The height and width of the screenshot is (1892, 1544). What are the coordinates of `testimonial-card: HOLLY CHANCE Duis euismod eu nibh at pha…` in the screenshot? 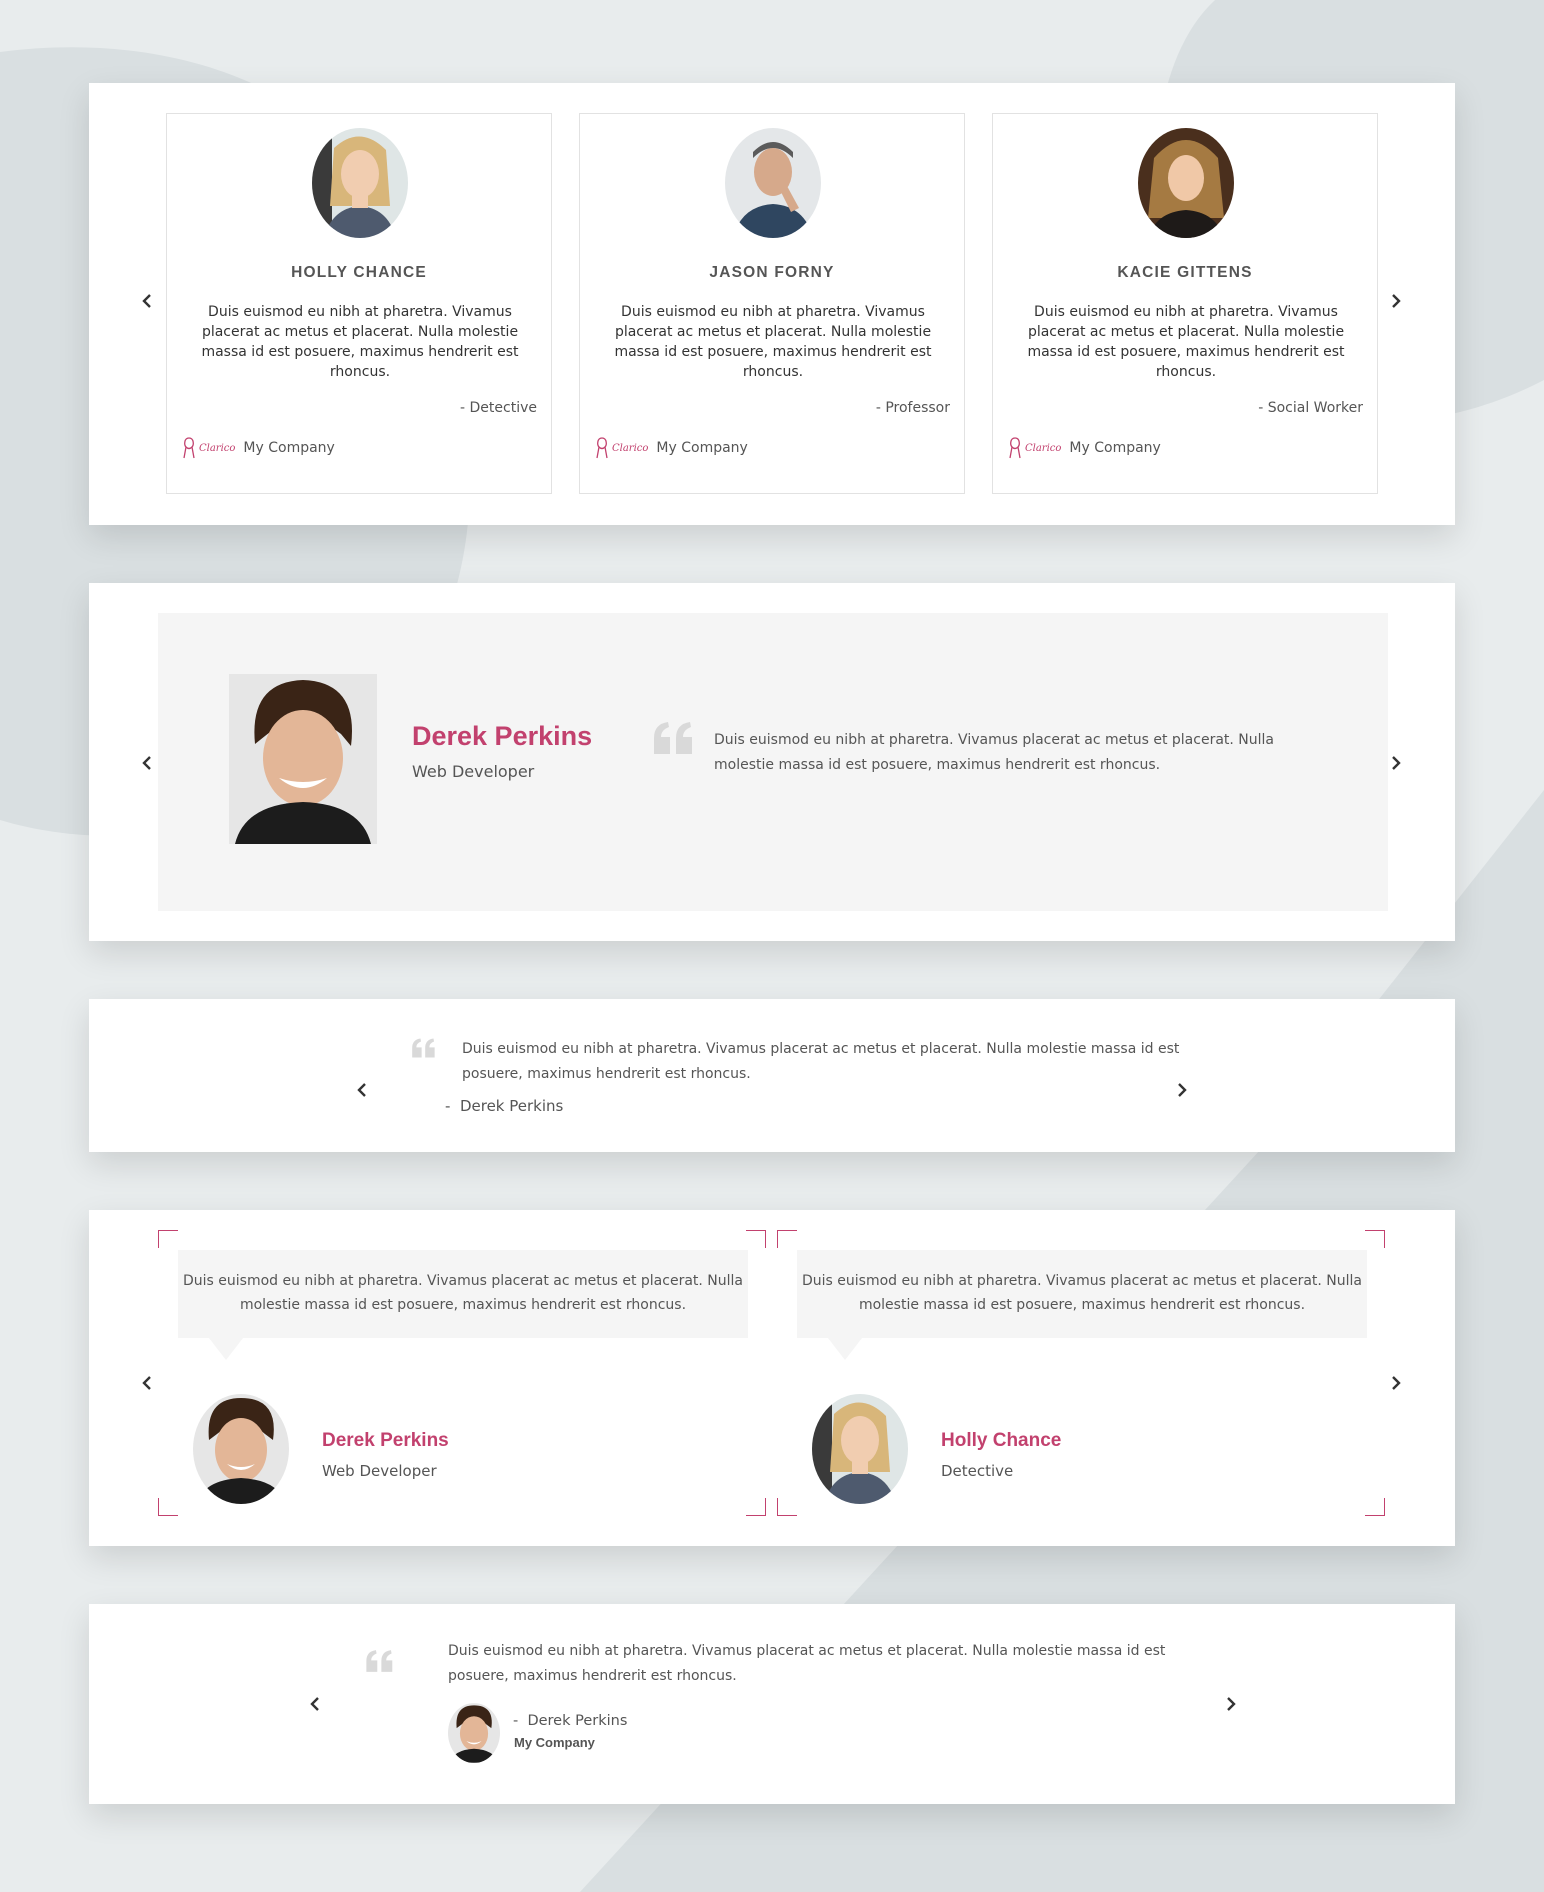 It's located at (359, 303).